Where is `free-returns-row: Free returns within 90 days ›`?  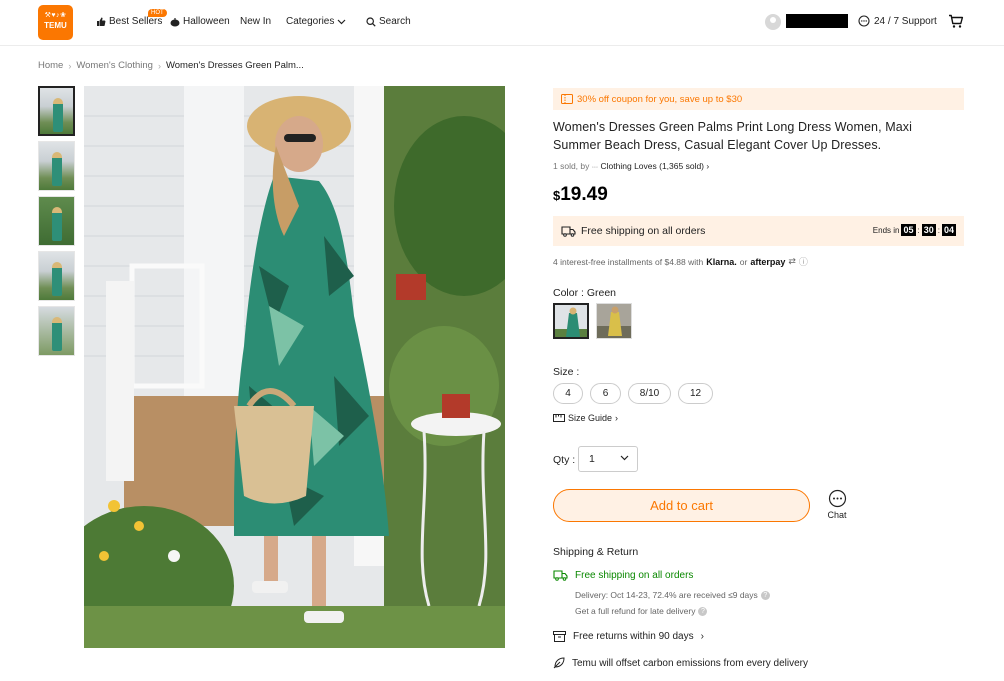
free-returns-row: Free returns within 90 days › is located at coordinates (628, 636).